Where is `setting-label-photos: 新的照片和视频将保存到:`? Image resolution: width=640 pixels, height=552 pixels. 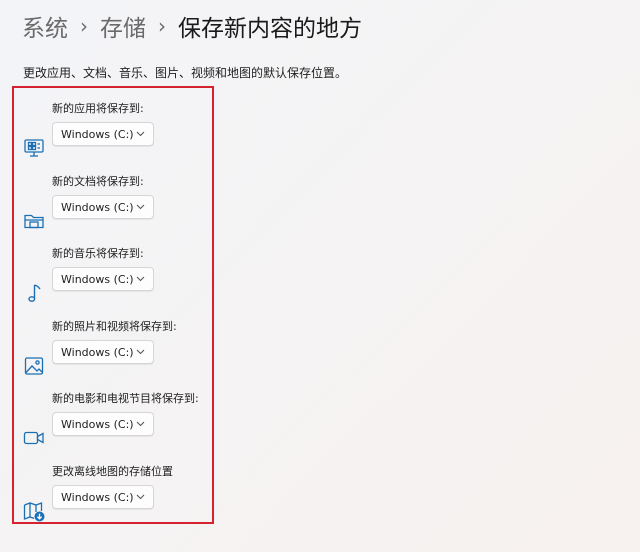
setting-label-photos: 新的照片和视频将保存到: is located at coordinates (114, 326).